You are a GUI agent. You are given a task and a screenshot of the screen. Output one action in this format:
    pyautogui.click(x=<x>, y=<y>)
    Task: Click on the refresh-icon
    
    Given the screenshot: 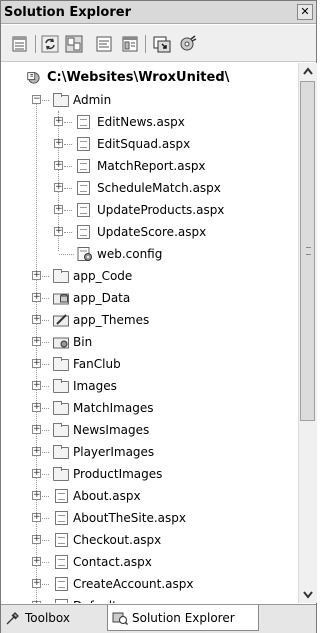 What is the action you would take?
    pyautogui.click(x=50, y=44)
    